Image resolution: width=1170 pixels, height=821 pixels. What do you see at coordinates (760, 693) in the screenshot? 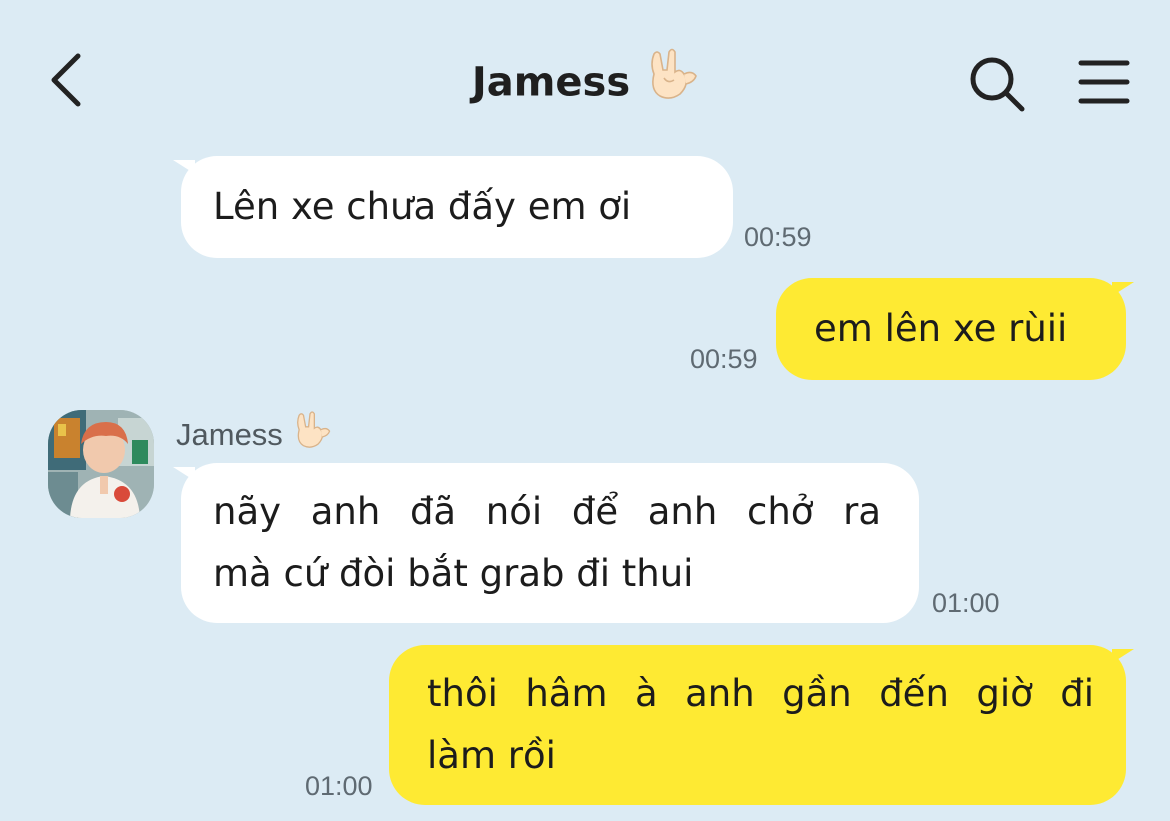
I see `message-text-line: thôi hâm à anh gần đến giờ đi` at bounding box center [760, 693].